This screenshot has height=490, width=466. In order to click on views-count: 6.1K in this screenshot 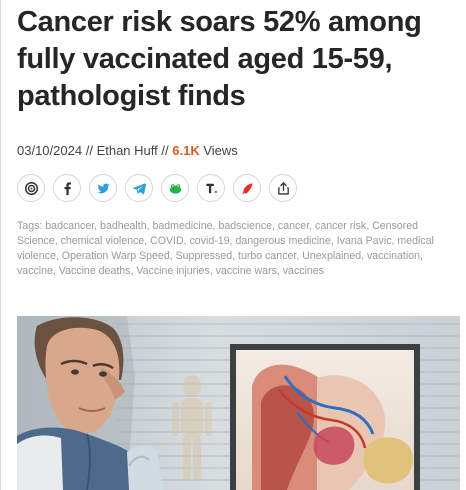, I will do `click(186, 150)`.